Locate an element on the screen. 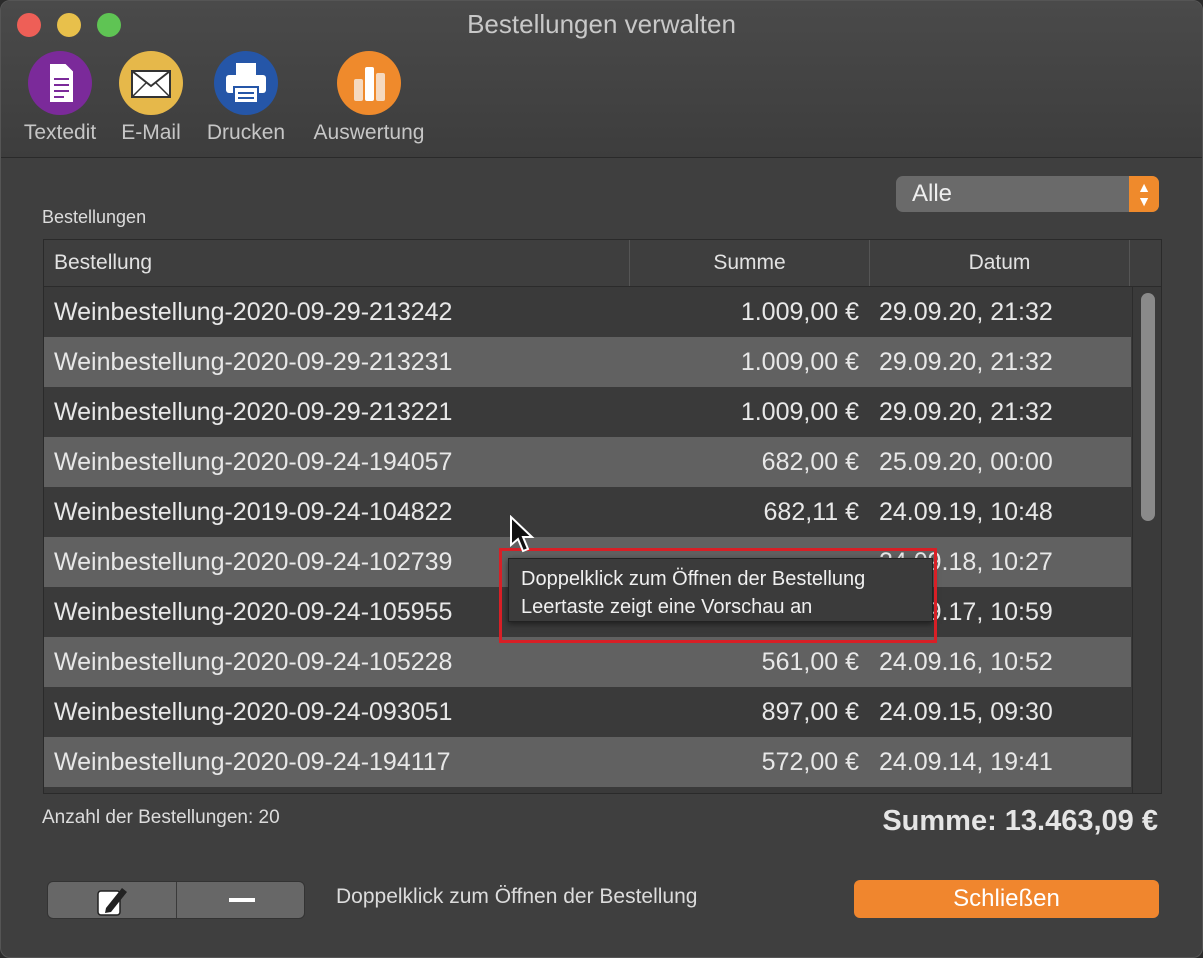 This screenshot has height=958, width=1203. edit-remove-segmented-control is located at coordinates (176, 900).